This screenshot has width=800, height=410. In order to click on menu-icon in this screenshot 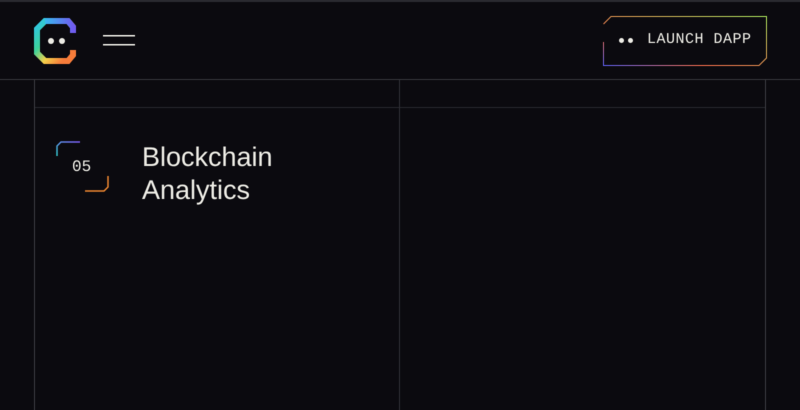, I will do `click(119, 40)`.